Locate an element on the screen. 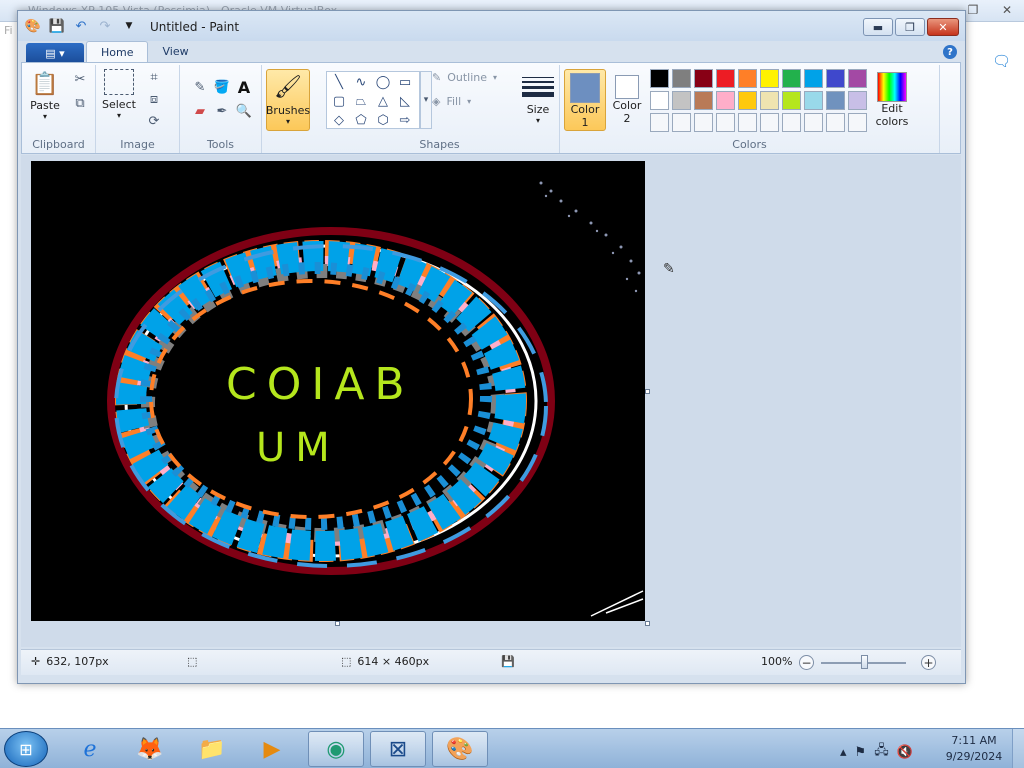 Image resolution: width=1024 pixels, height=768 pixels. fill-bucket-icon: 🪣 is located at coordinates (222, 87).